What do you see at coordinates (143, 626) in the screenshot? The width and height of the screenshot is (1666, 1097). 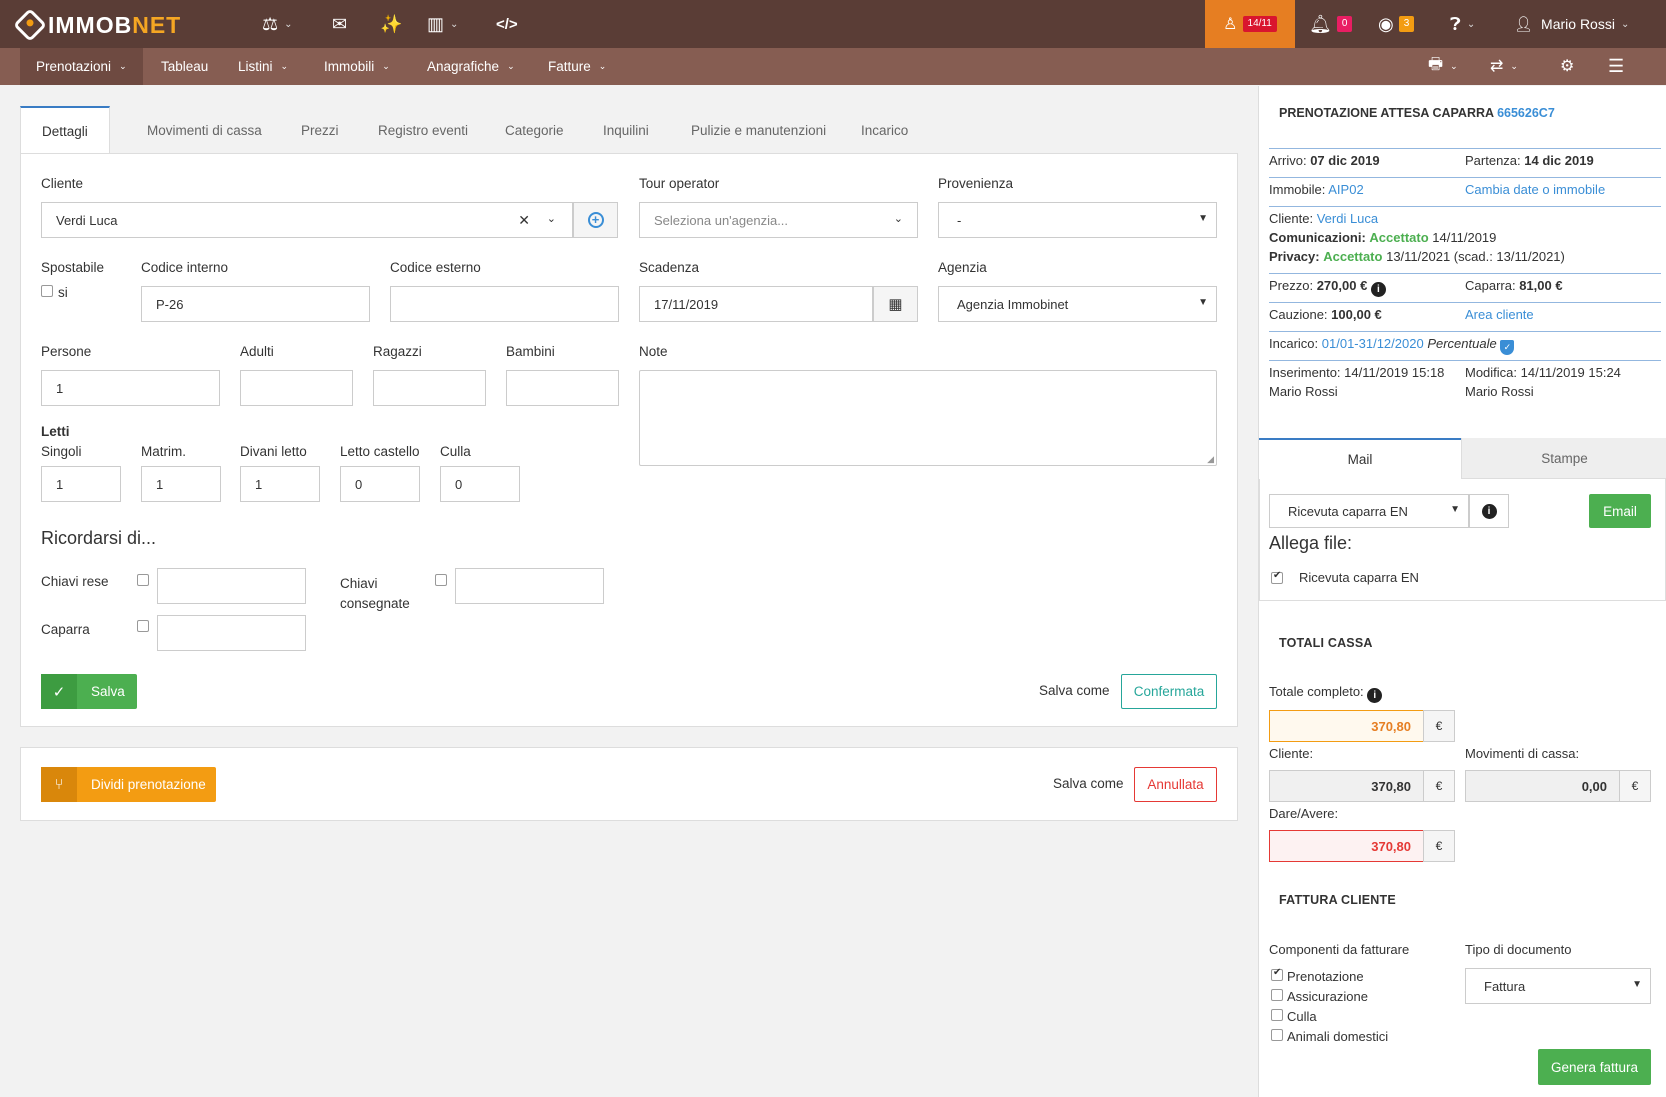 I see `caparra-checkbox` at bounding box center [143, 626].